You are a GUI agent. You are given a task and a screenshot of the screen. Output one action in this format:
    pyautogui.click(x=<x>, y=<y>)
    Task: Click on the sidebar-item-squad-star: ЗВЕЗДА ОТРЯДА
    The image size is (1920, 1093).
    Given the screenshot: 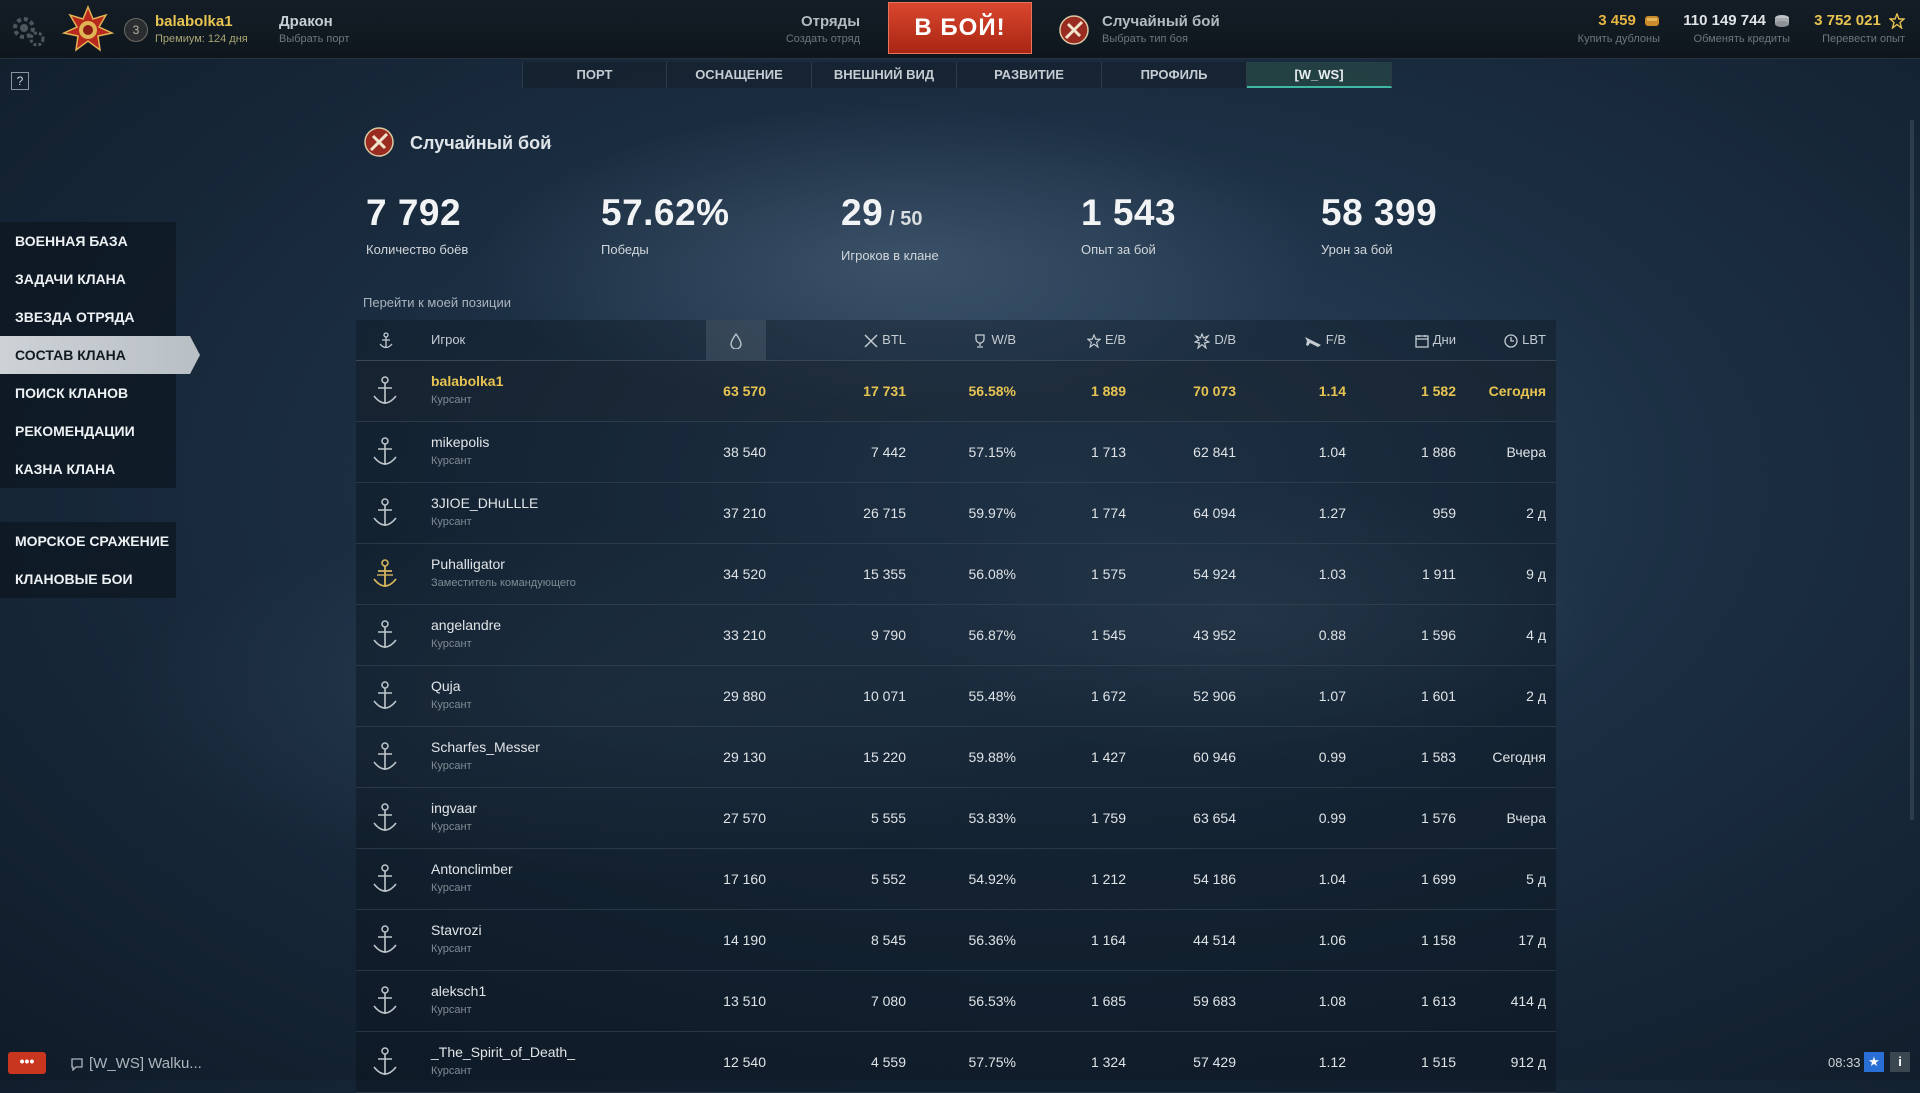 What is the action you would take?
    pyautogui.click(x=88, y=317)
    